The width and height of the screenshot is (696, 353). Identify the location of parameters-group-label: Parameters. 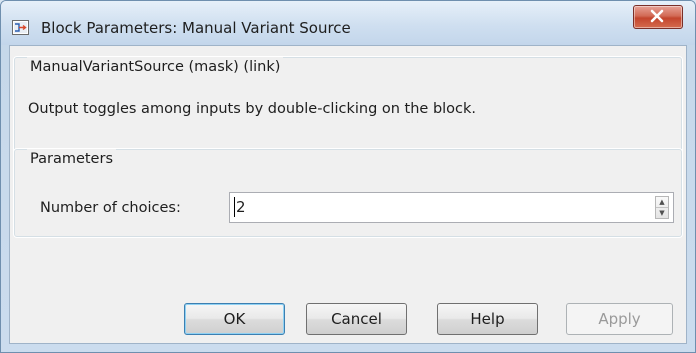
(71, 159).